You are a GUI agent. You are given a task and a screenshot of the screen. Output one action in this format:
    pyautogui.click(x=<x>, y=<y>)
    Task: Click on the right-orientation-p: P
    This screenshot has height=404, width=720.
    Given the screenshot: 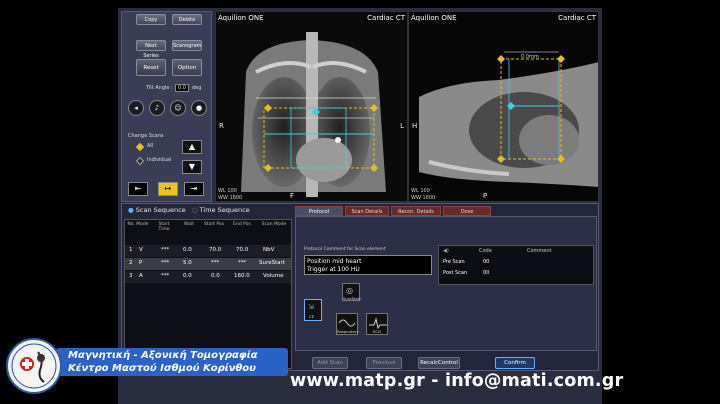 What is the action you would take?
    pyautogui.click(x=485, y=196)
    